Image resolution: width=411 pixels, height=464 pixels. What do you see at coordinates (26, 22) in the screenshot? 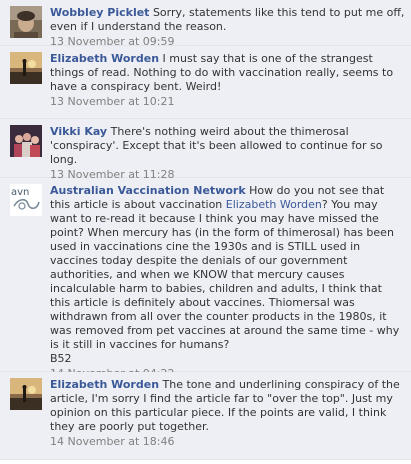
I see `profile-photo-icon` at bounding box center [26, 22].